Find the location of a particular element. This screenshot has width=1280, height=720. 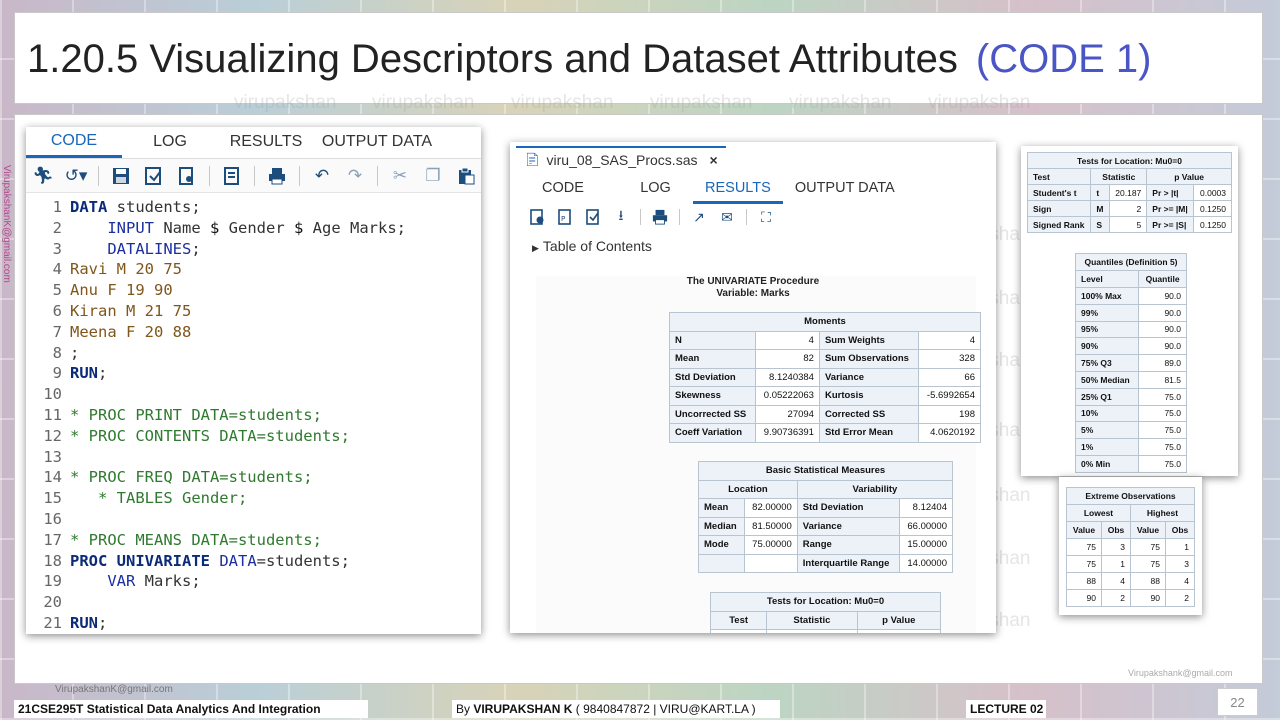

table-row: 100% Max 90.0 is located at coordinates (1130, 296).